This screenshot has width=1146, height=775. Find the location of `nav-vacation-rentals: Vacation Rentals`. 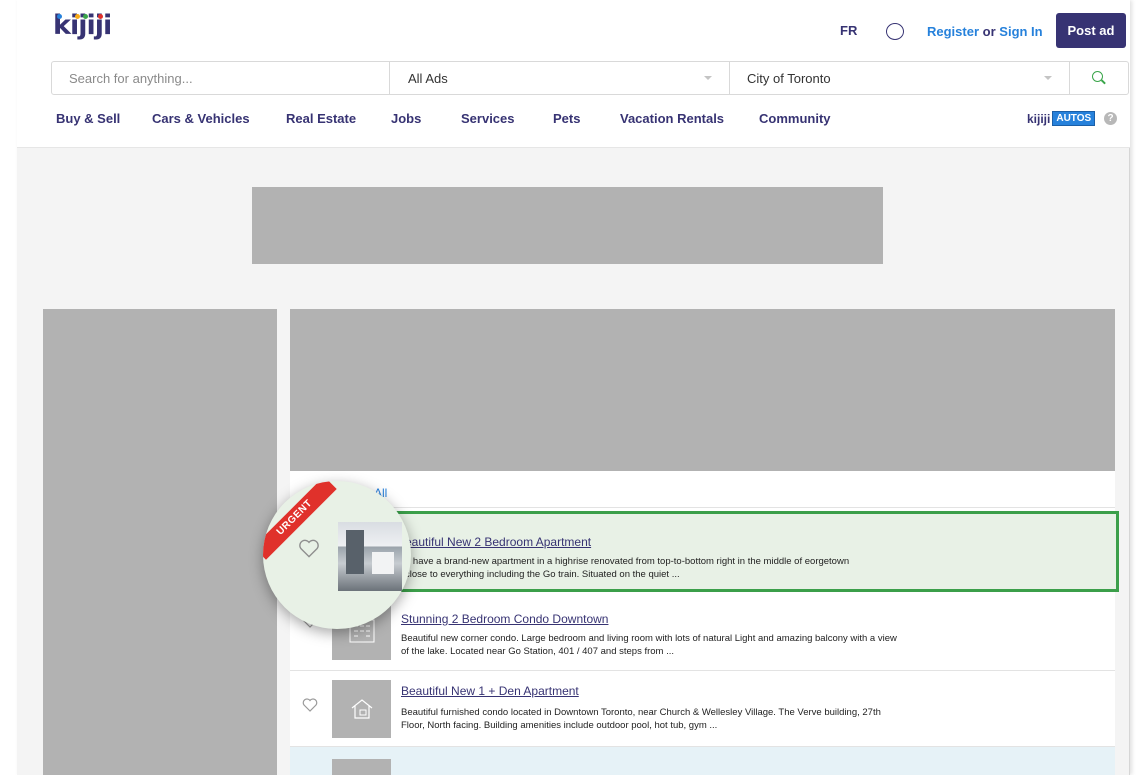

nav-vacation-rentals: Vacation Rentals is located at coordinates (672, 118).